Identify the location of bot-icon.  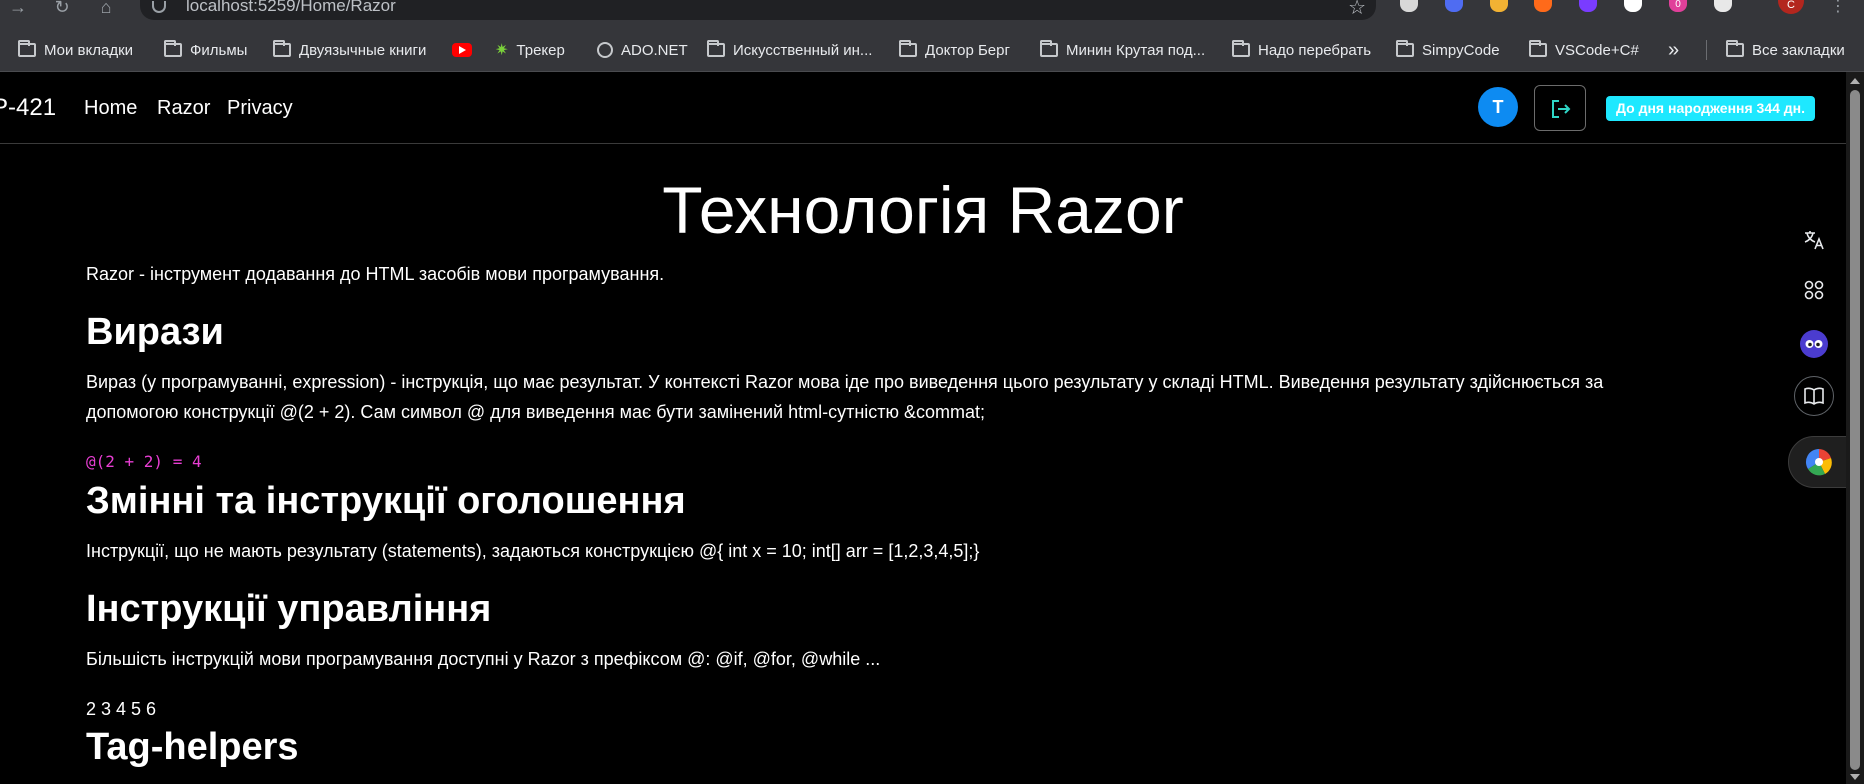
(1814, 344).